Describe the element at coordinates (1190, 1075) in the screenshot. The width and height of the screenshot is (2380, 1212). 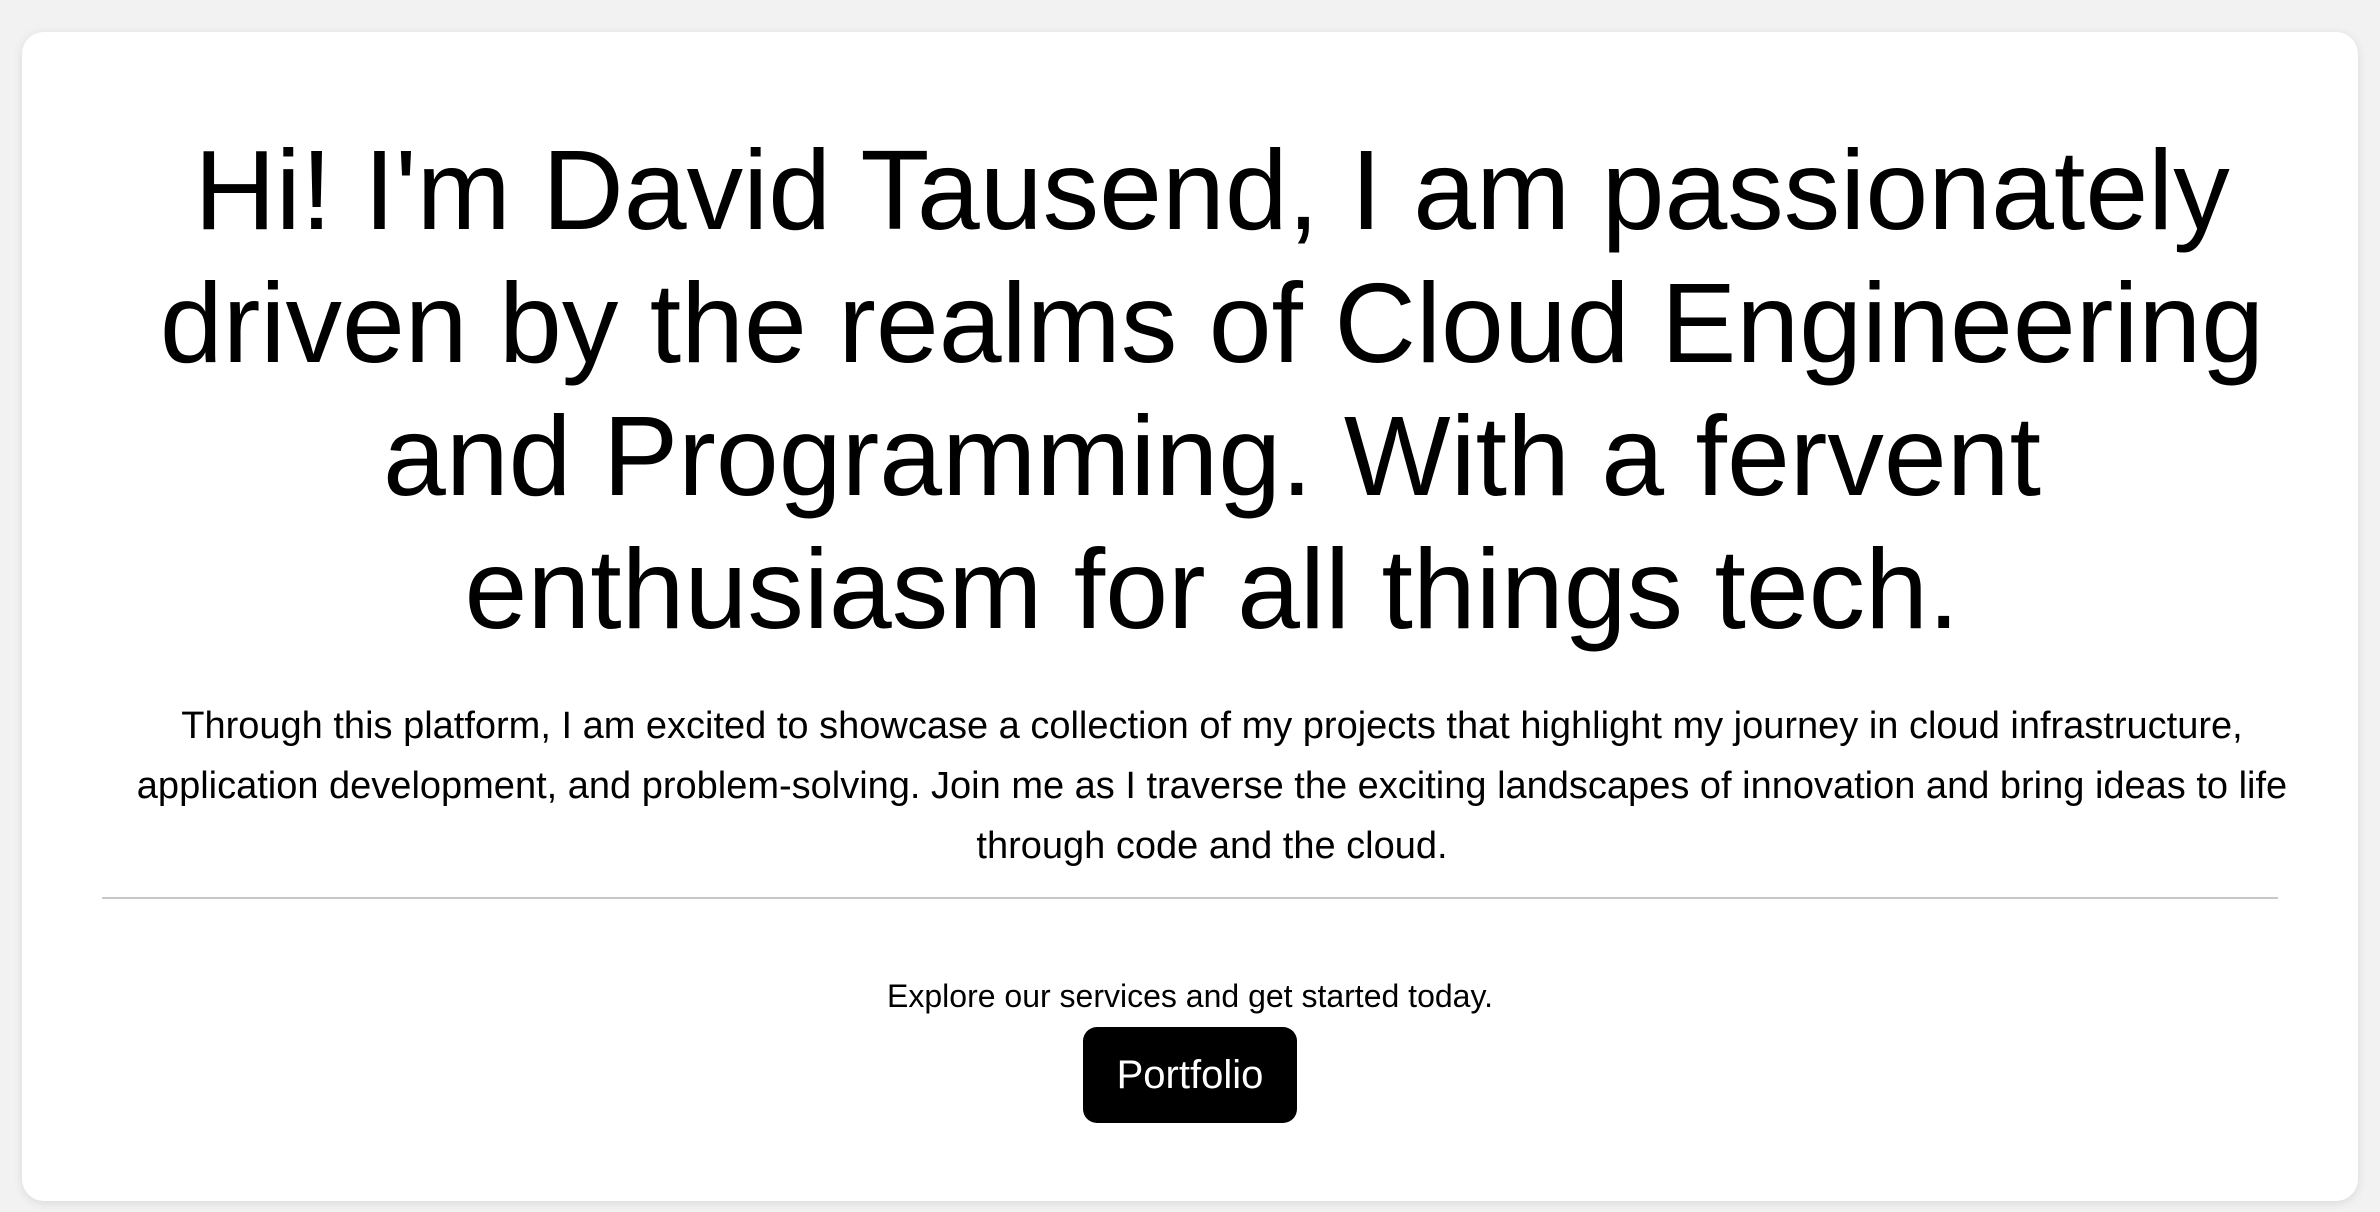
I see `portfolio-button: Portfolio` at that location.